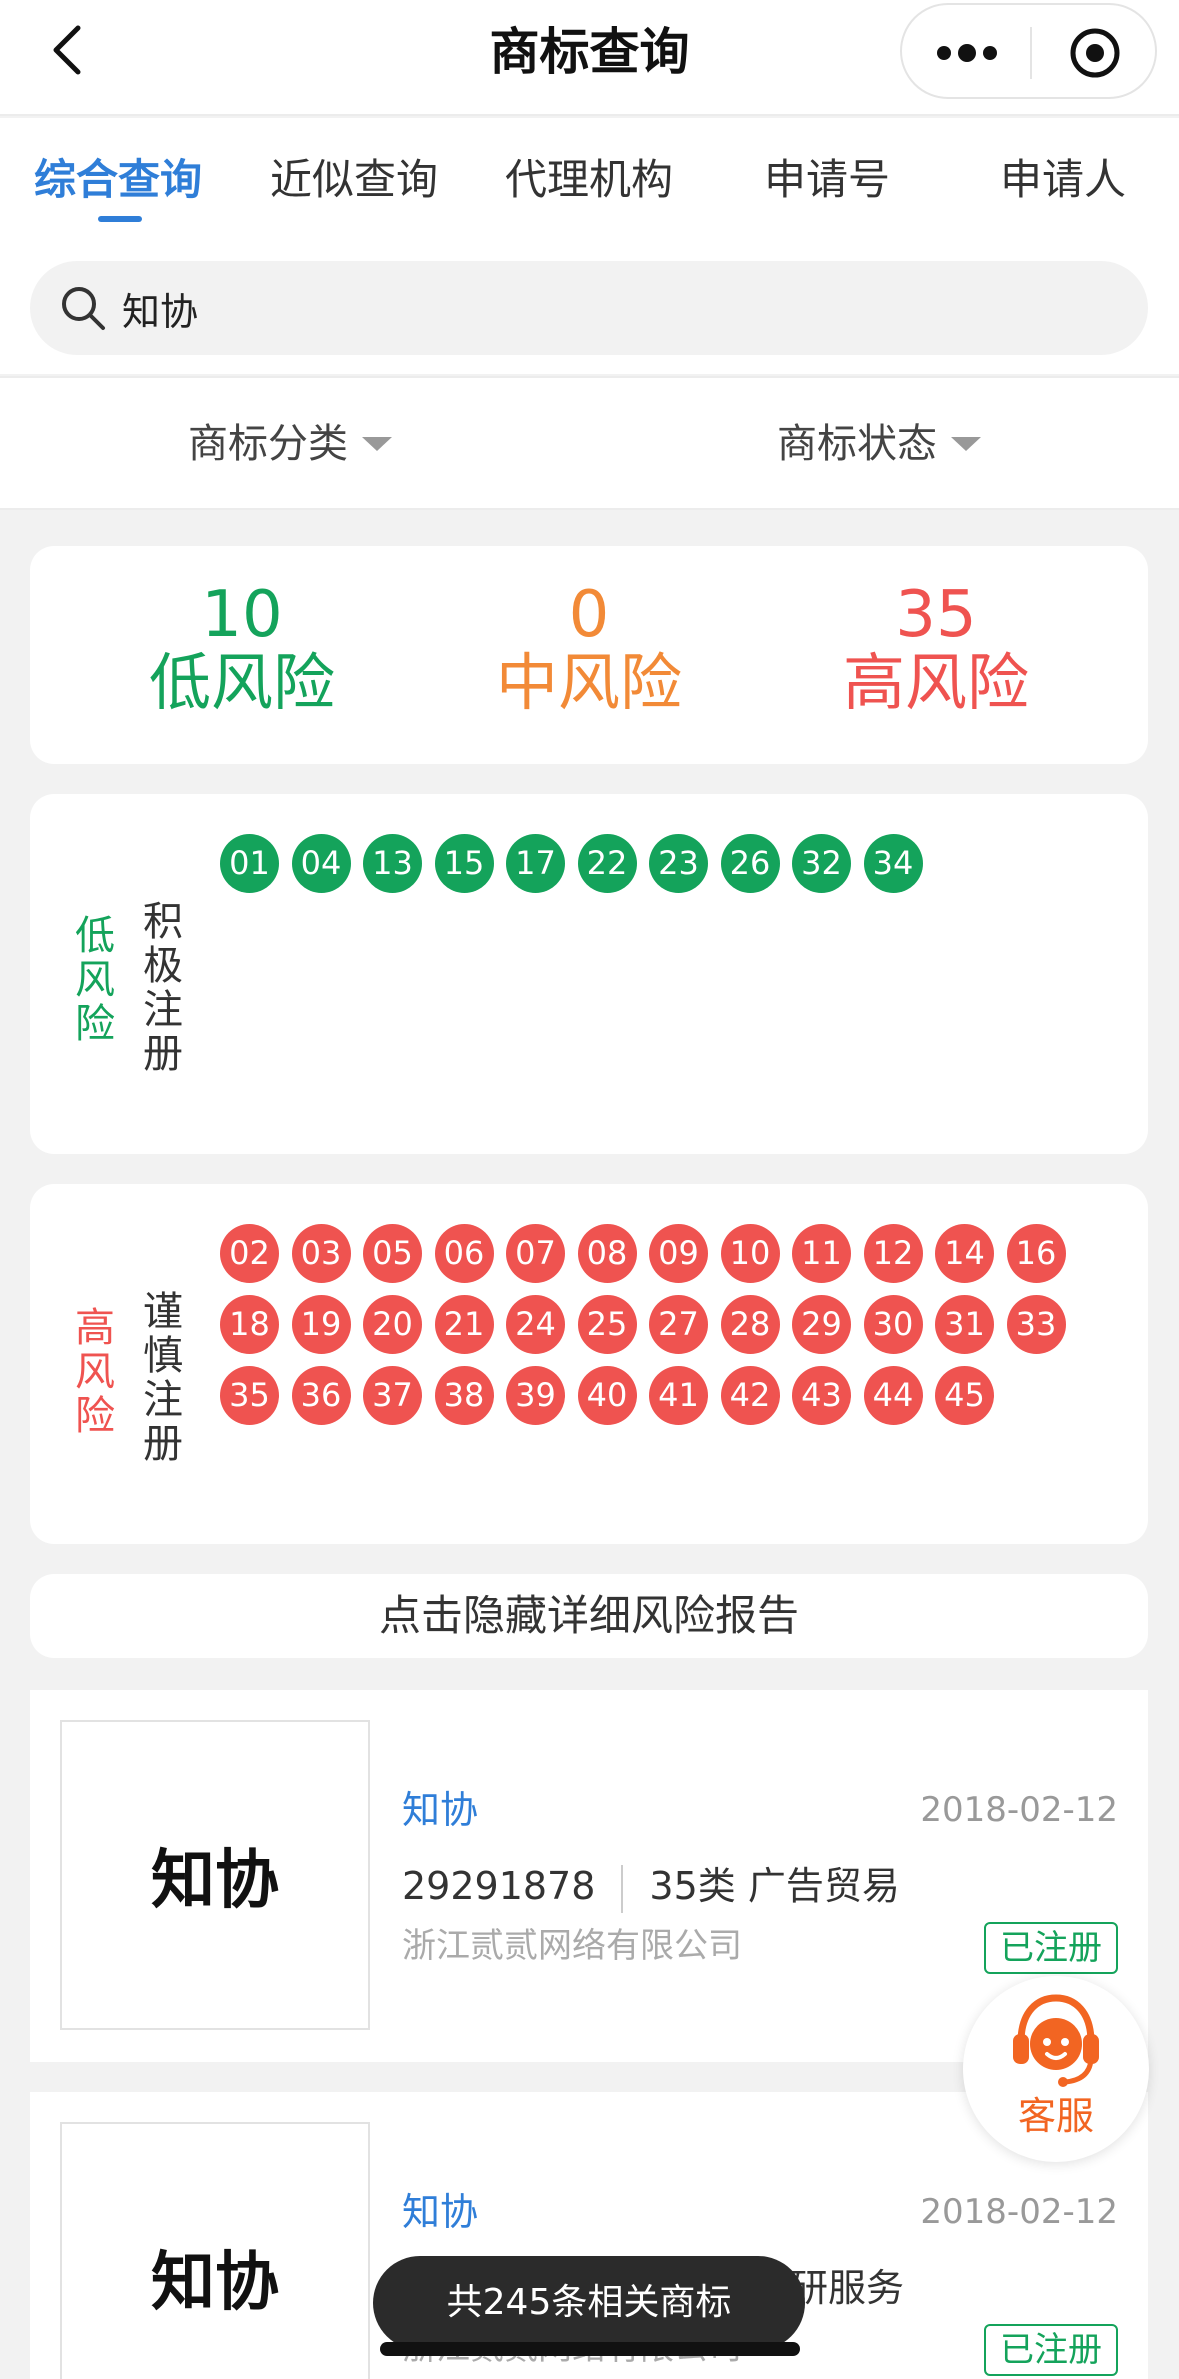 The image size is (1179, 2379). I want to click on high-risk-class-chip: 06, so click(464, 1253).